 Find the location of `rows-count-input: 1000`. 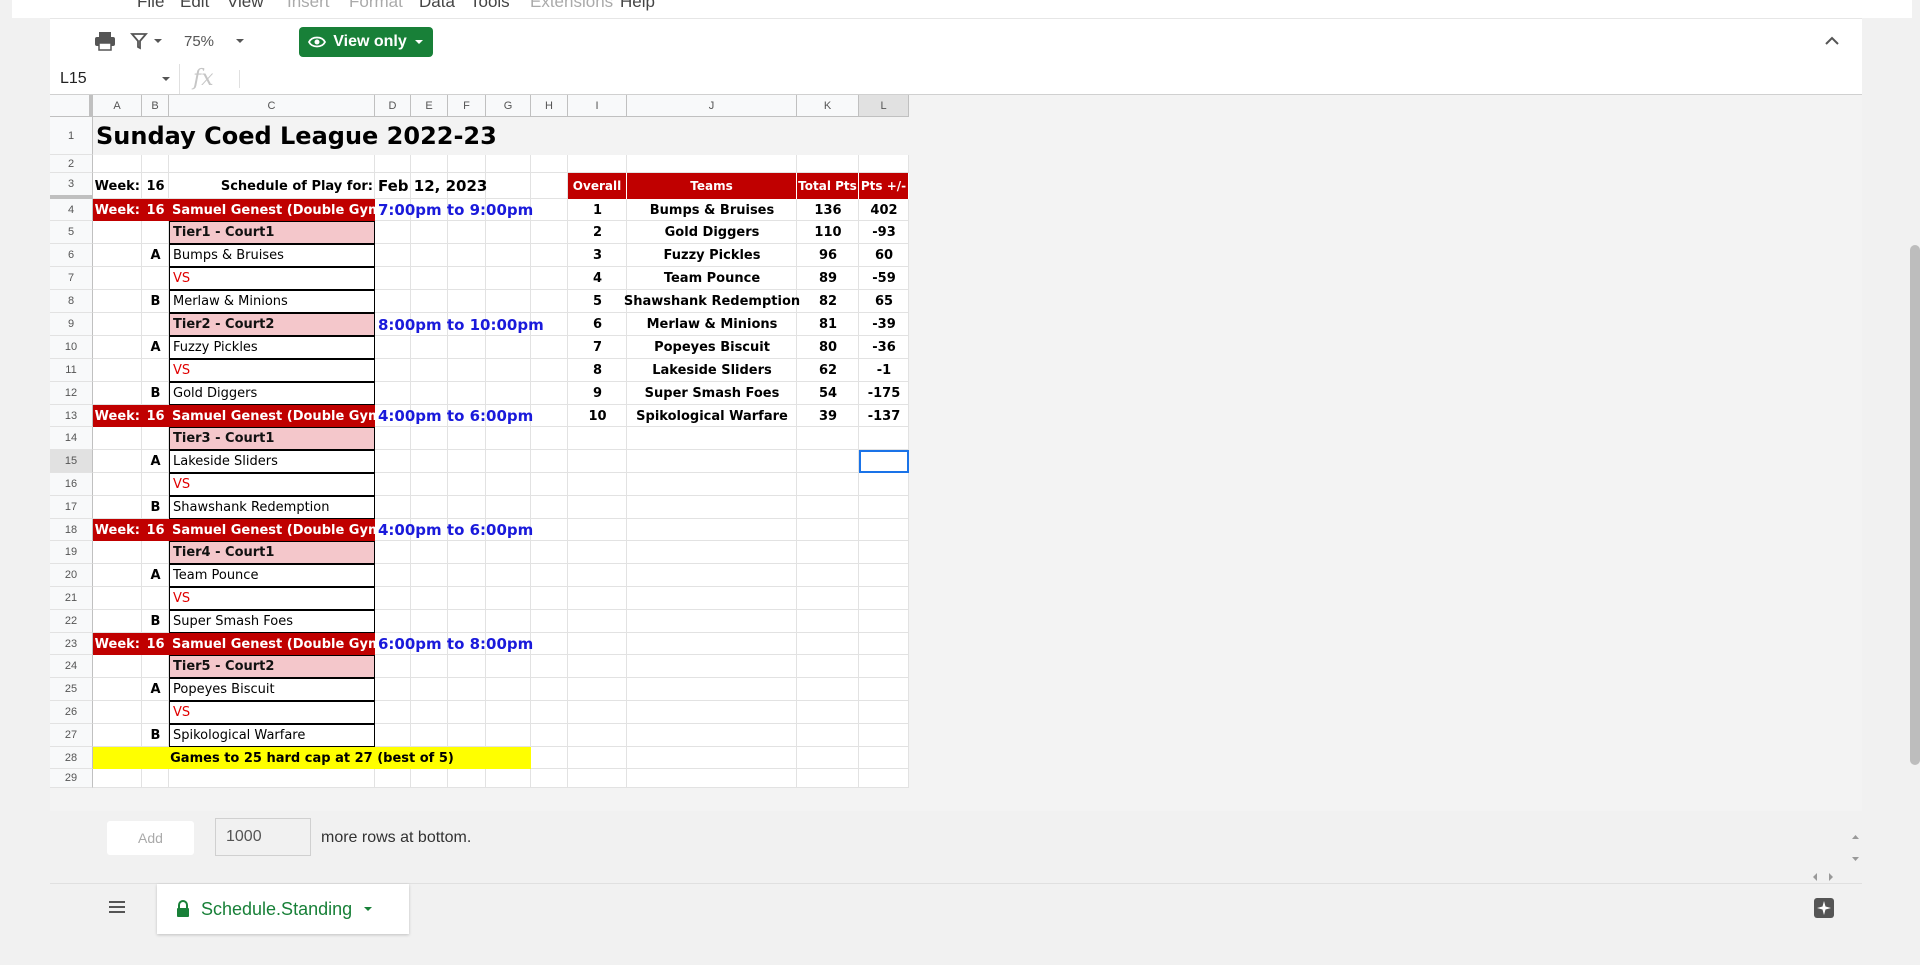

rows-count-input: 1000 is located at coordinates (263, 837).